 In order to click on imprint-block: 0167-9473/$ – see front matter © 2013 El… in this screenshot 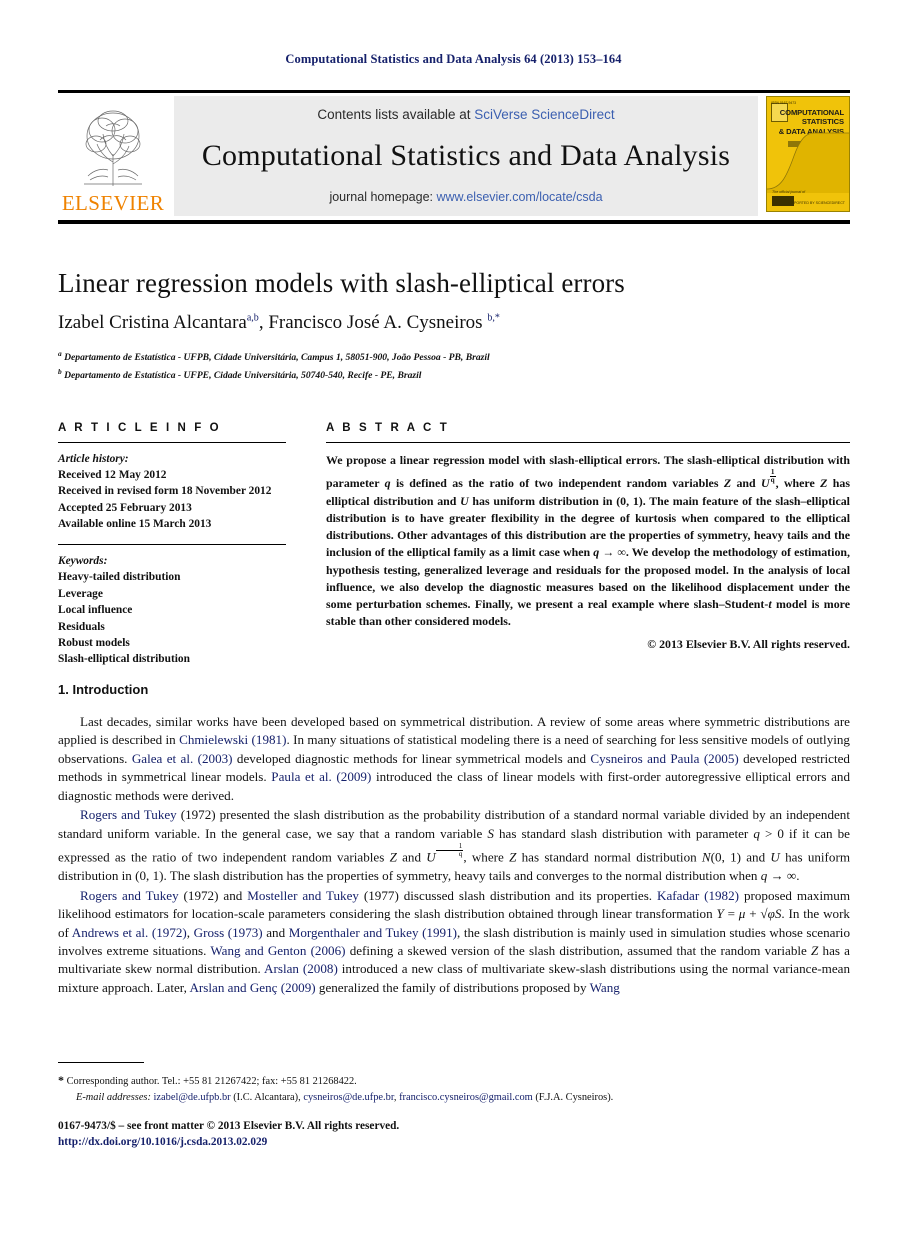, I will do `click(454, 1134)`.